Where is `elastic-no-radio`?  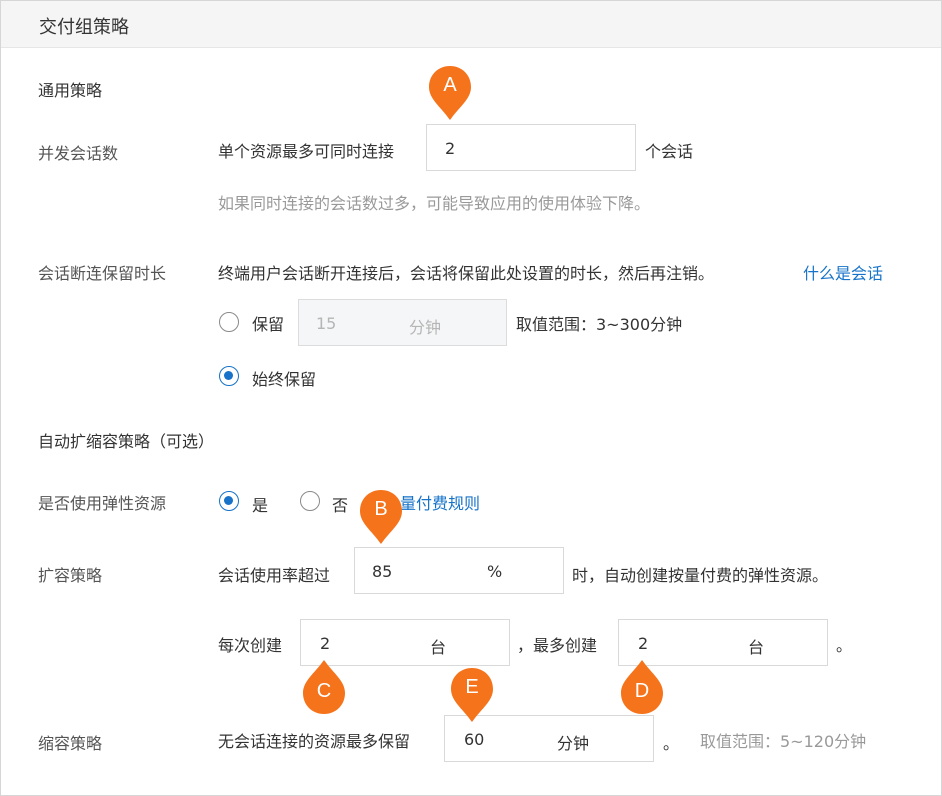 elastic-no-radio is located at coordinates (310, 501).